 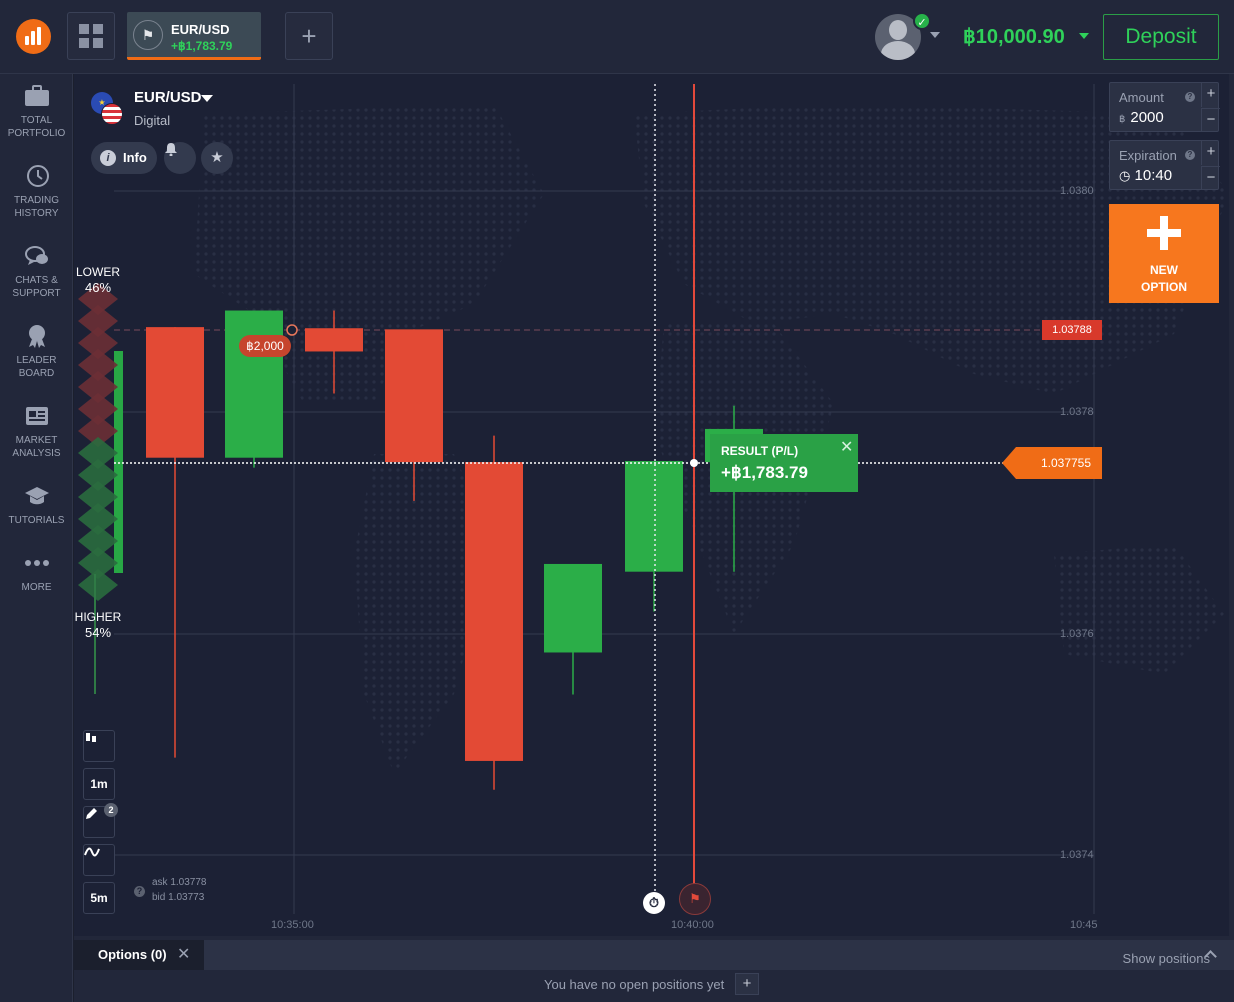 What do you see at coordinates (92, 852) in the screenshot?
I see `wave-icon` at bounding box center [92, 852].